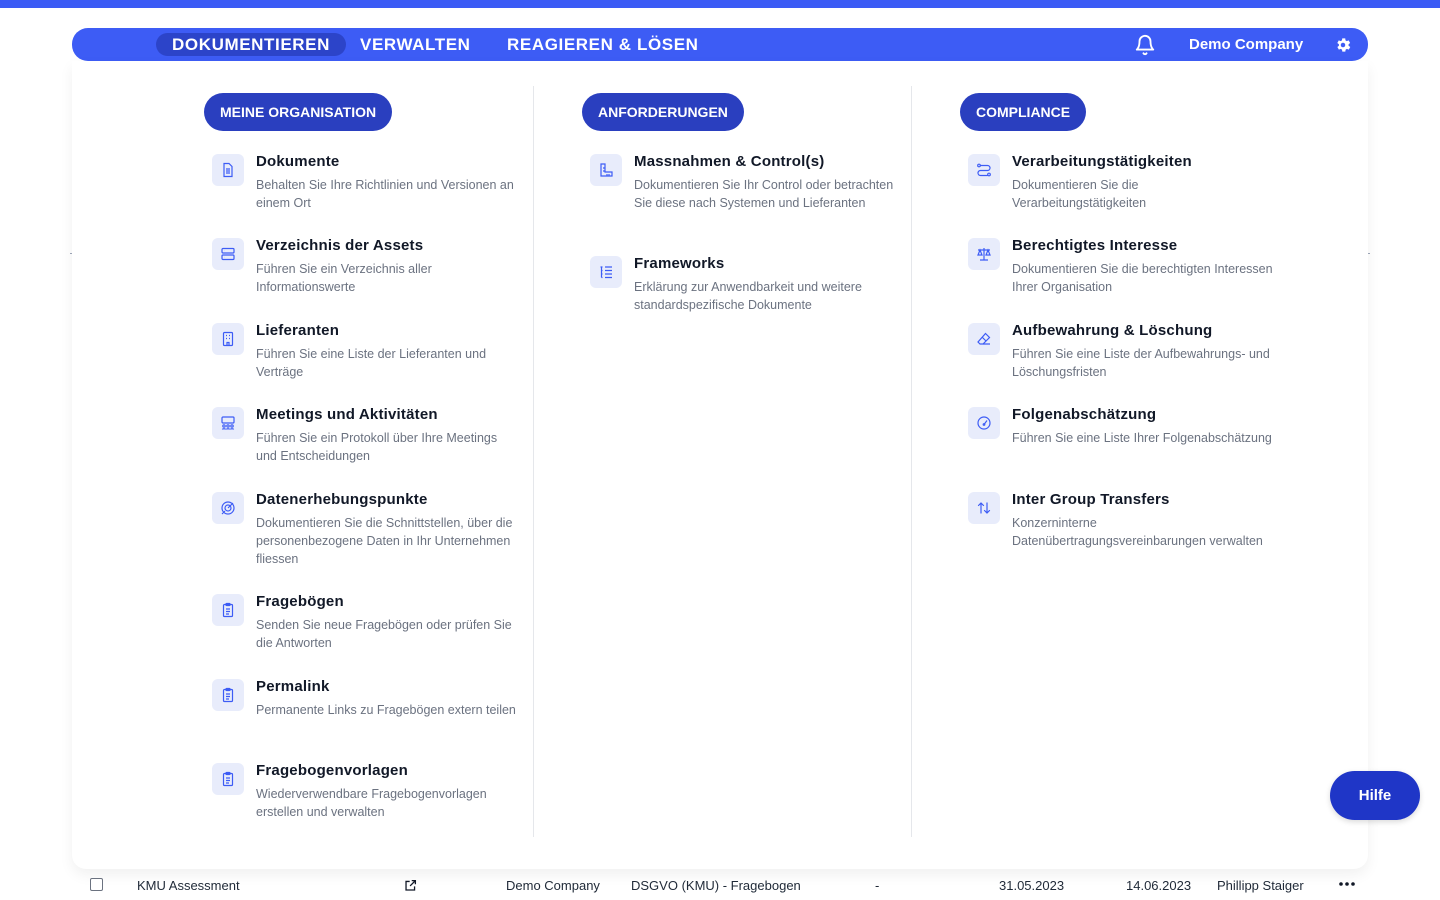 The width and height of the screenshot is (1440, 900). What do you see at coordinates (298, 112) in the screenshot?
I see `heading-meine-organisation: MEINE ORGANISATION` at bounding box center [298, 112].